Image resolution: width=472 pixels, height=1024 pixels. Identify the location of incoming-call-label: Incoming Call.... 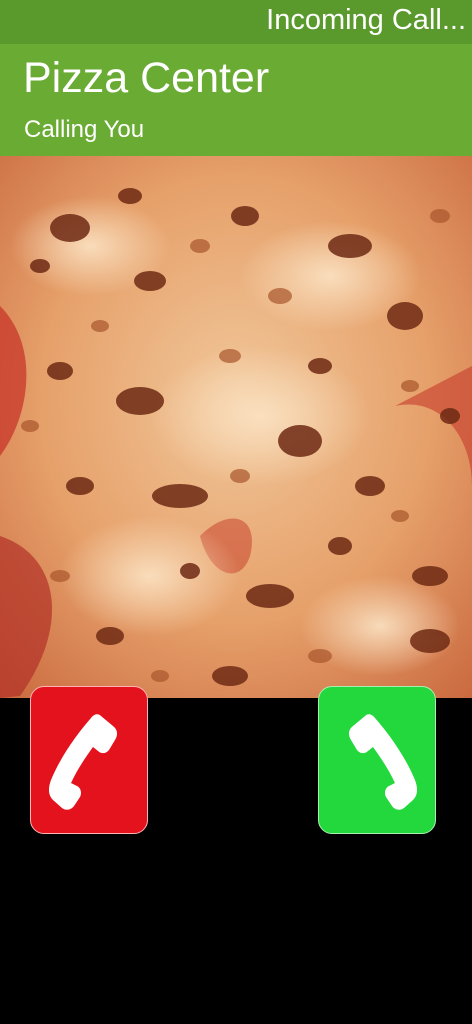
(366, 20).